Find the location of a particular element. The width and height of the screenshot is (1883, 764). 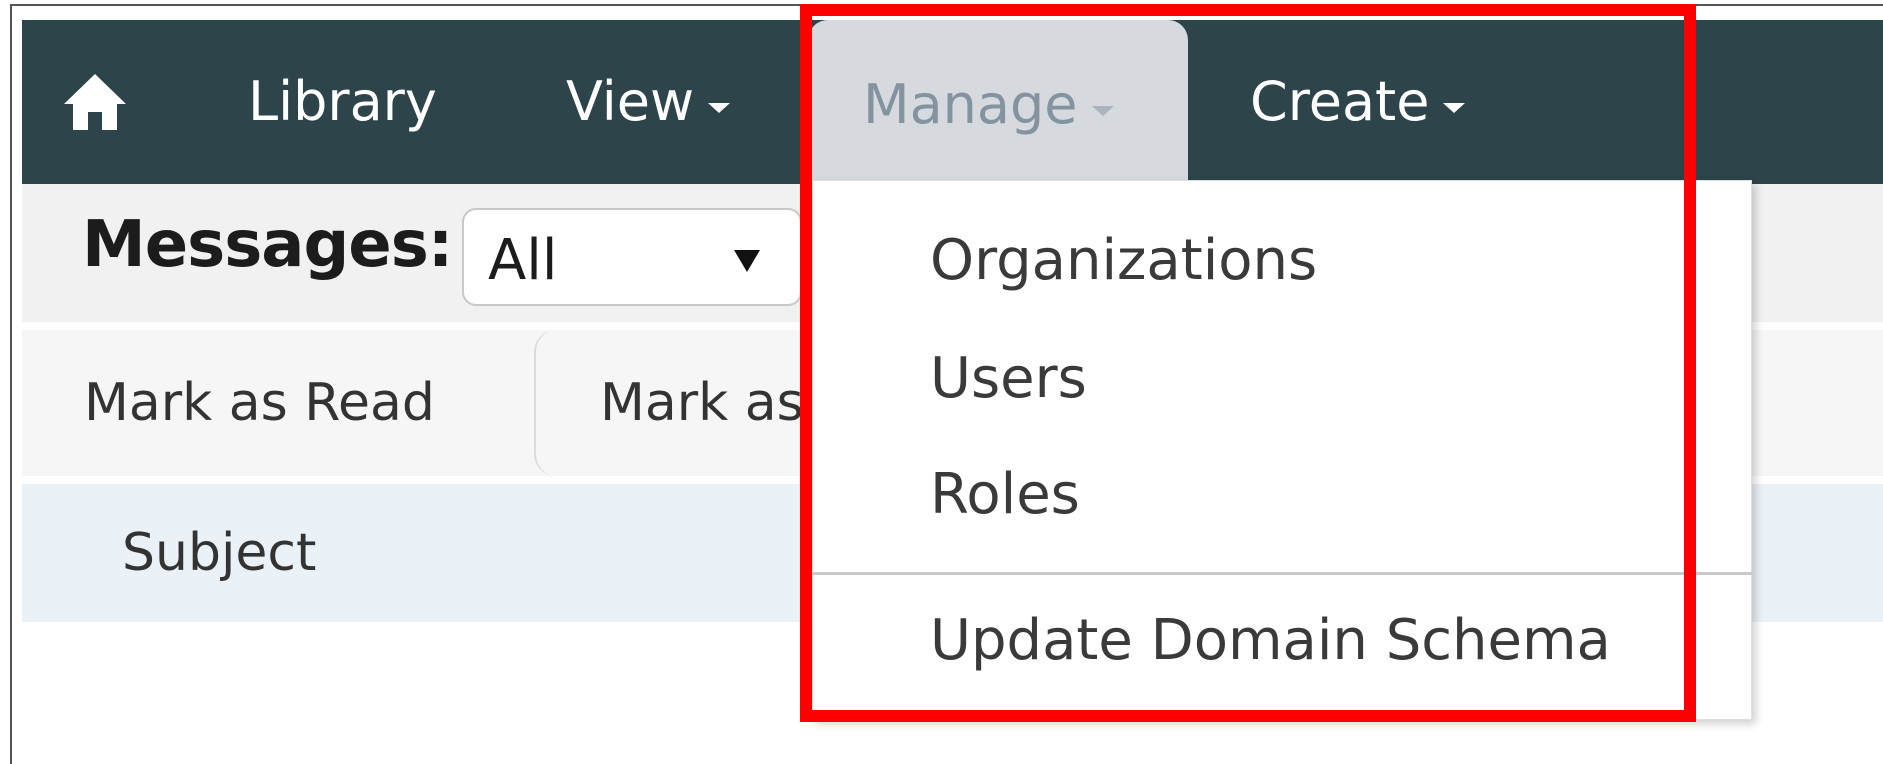

nav-view: View is located at coordinates (648, 102).